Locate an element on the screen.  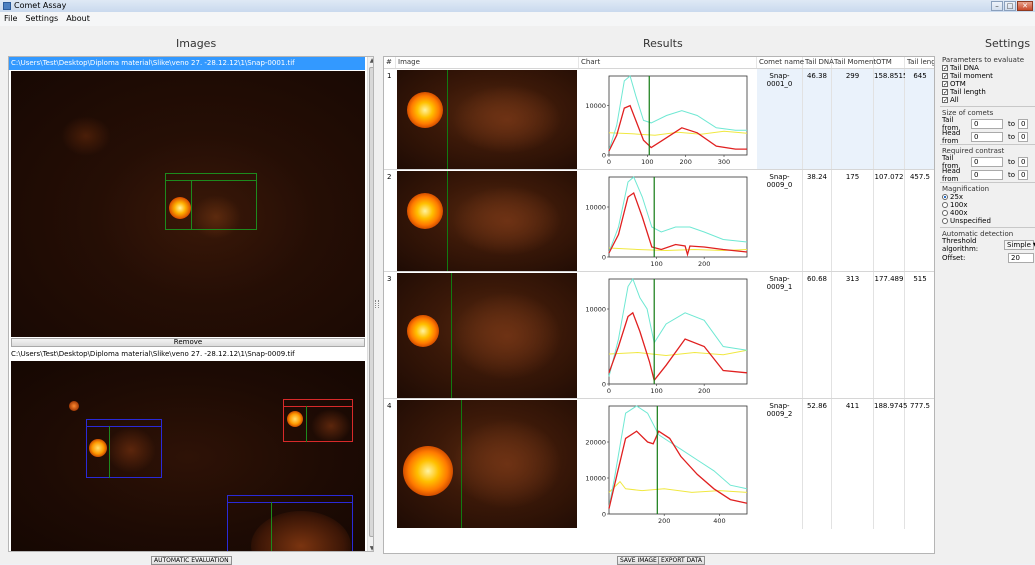
magnification-title: Magnification is located at coordinates (966, 189).